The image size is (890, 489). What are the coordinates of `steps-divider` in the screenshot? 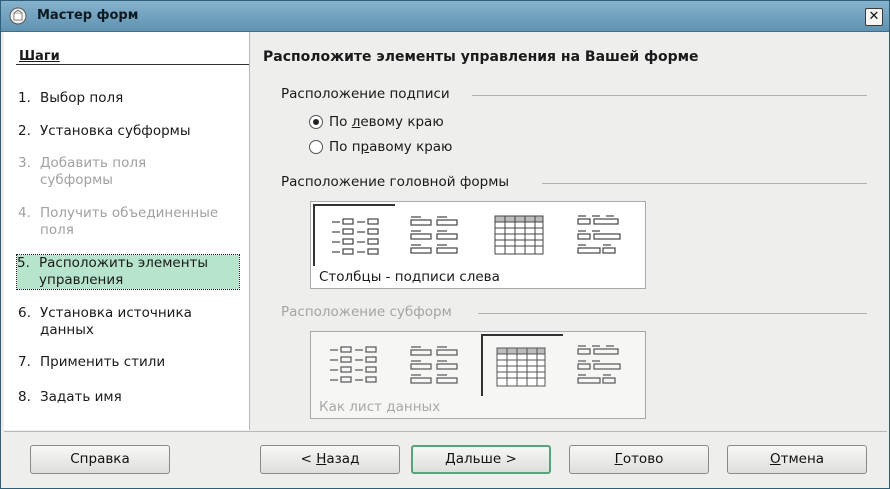 It's located at (132, 64).